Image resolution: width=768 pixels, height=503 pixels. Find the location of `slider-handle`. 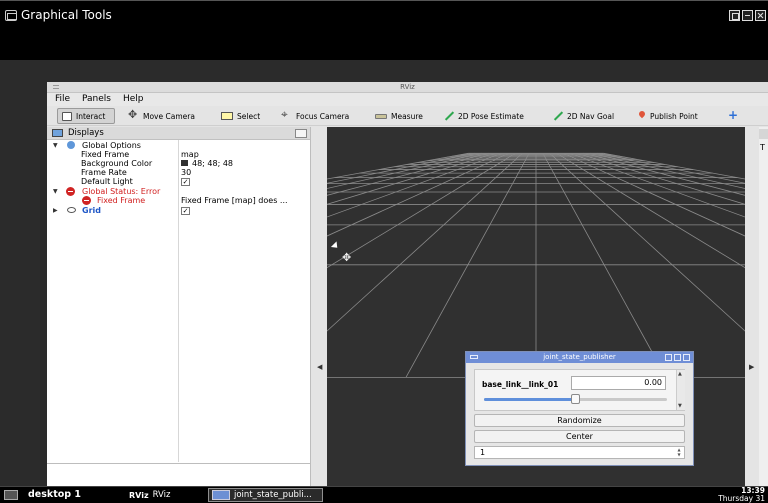

slider-handle is located at coordinates (575, 399).